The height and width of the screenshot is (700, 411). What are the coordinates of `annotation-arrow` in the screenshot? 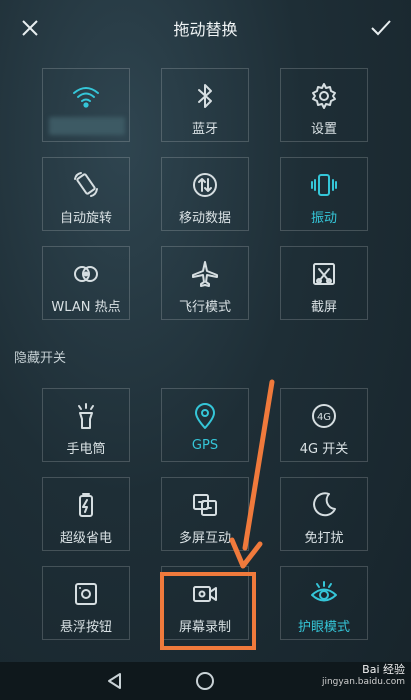 It's located at (252, 474).